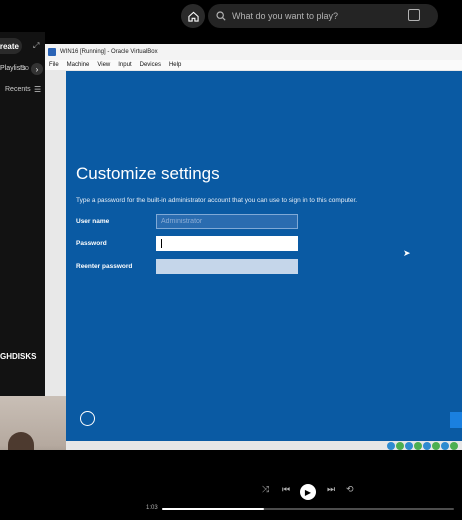  I want to click on menu-view: View, so click(103, 65).